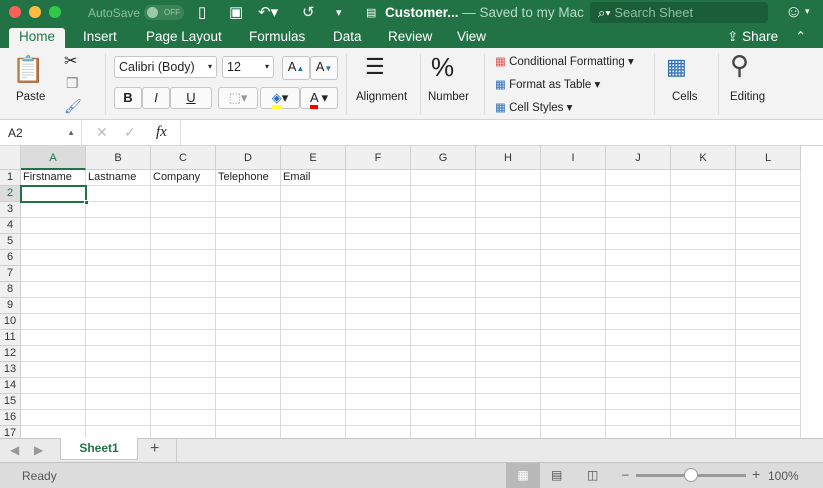 This screenshot has width=823, height=488. I want to click on save-icon: ▣, so click(236, 12).